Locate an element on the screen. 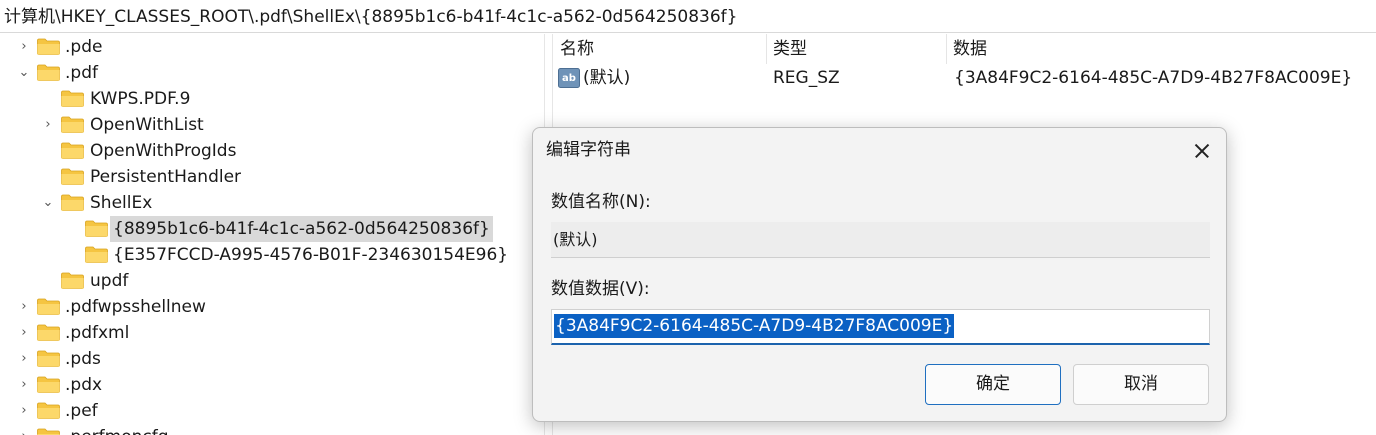 The image size is (1376, 435). value-data-input: {3A84F9C2-6164-485C-A7D9-4B27F8AC009E} is located at coordinates (880, 327).